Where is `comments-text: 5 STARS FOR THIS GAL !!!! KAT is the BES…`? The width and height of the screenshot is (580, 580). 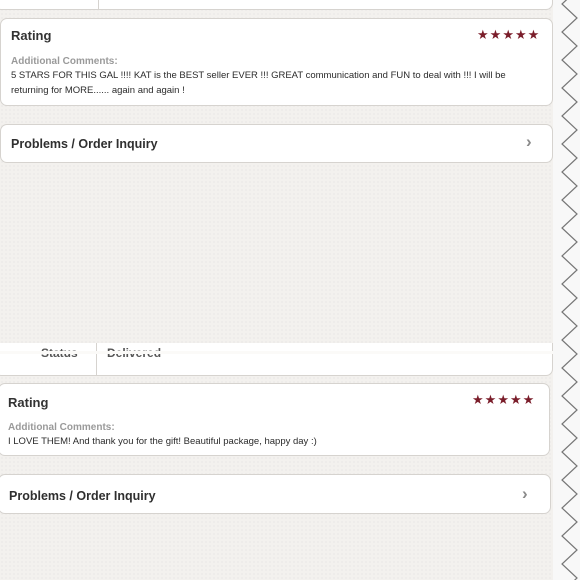
comments-text: 5 STARS FOR THIS GAL !!!! KAT is the BES… is located at coordinates (258, 83).